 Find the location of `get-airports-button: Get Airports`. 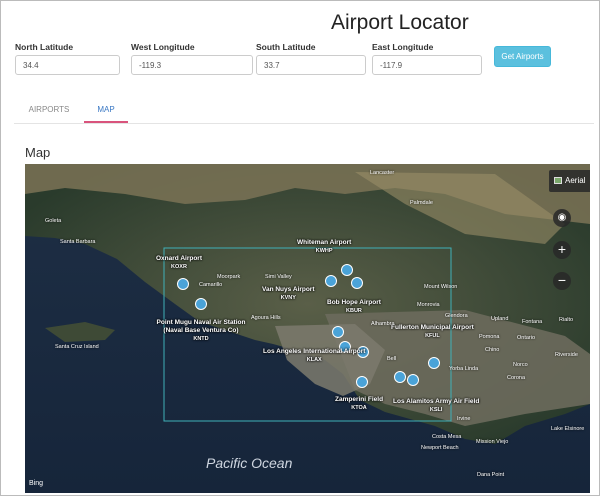

get-airports-button: Get Airports is located at coordinates (522, 56).